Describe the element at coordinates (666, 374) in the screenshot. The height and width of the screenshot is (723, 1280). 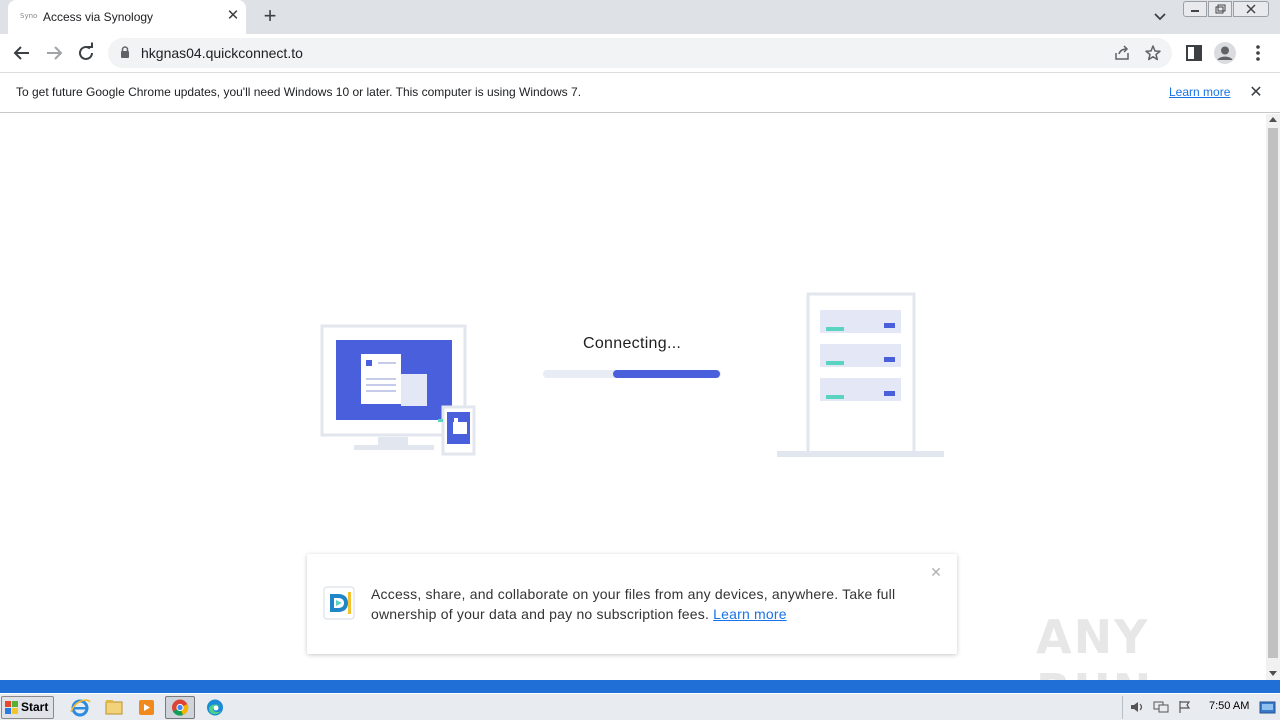
I see `progress-fill` at that location.